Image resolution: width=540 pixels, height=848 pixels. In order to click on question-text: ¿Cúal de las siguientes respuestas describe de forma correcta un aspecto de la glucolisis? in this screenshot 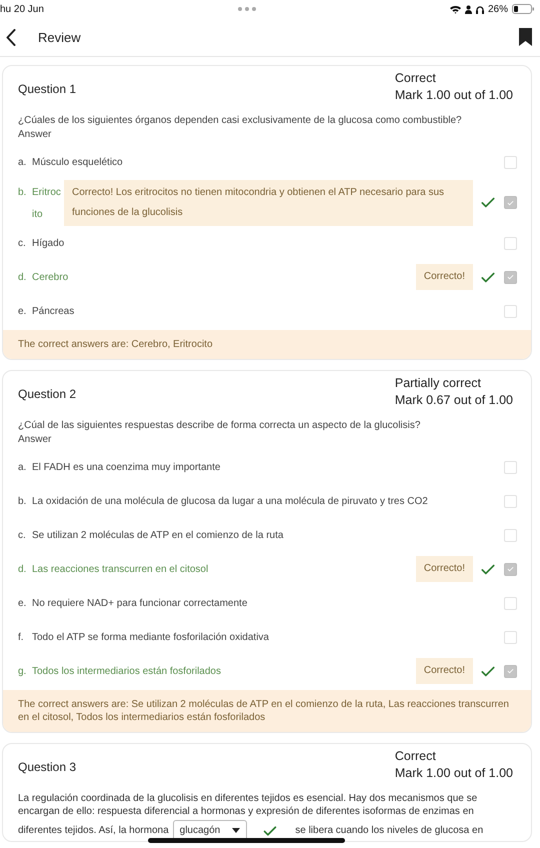, I will do `click(219, 425)`.